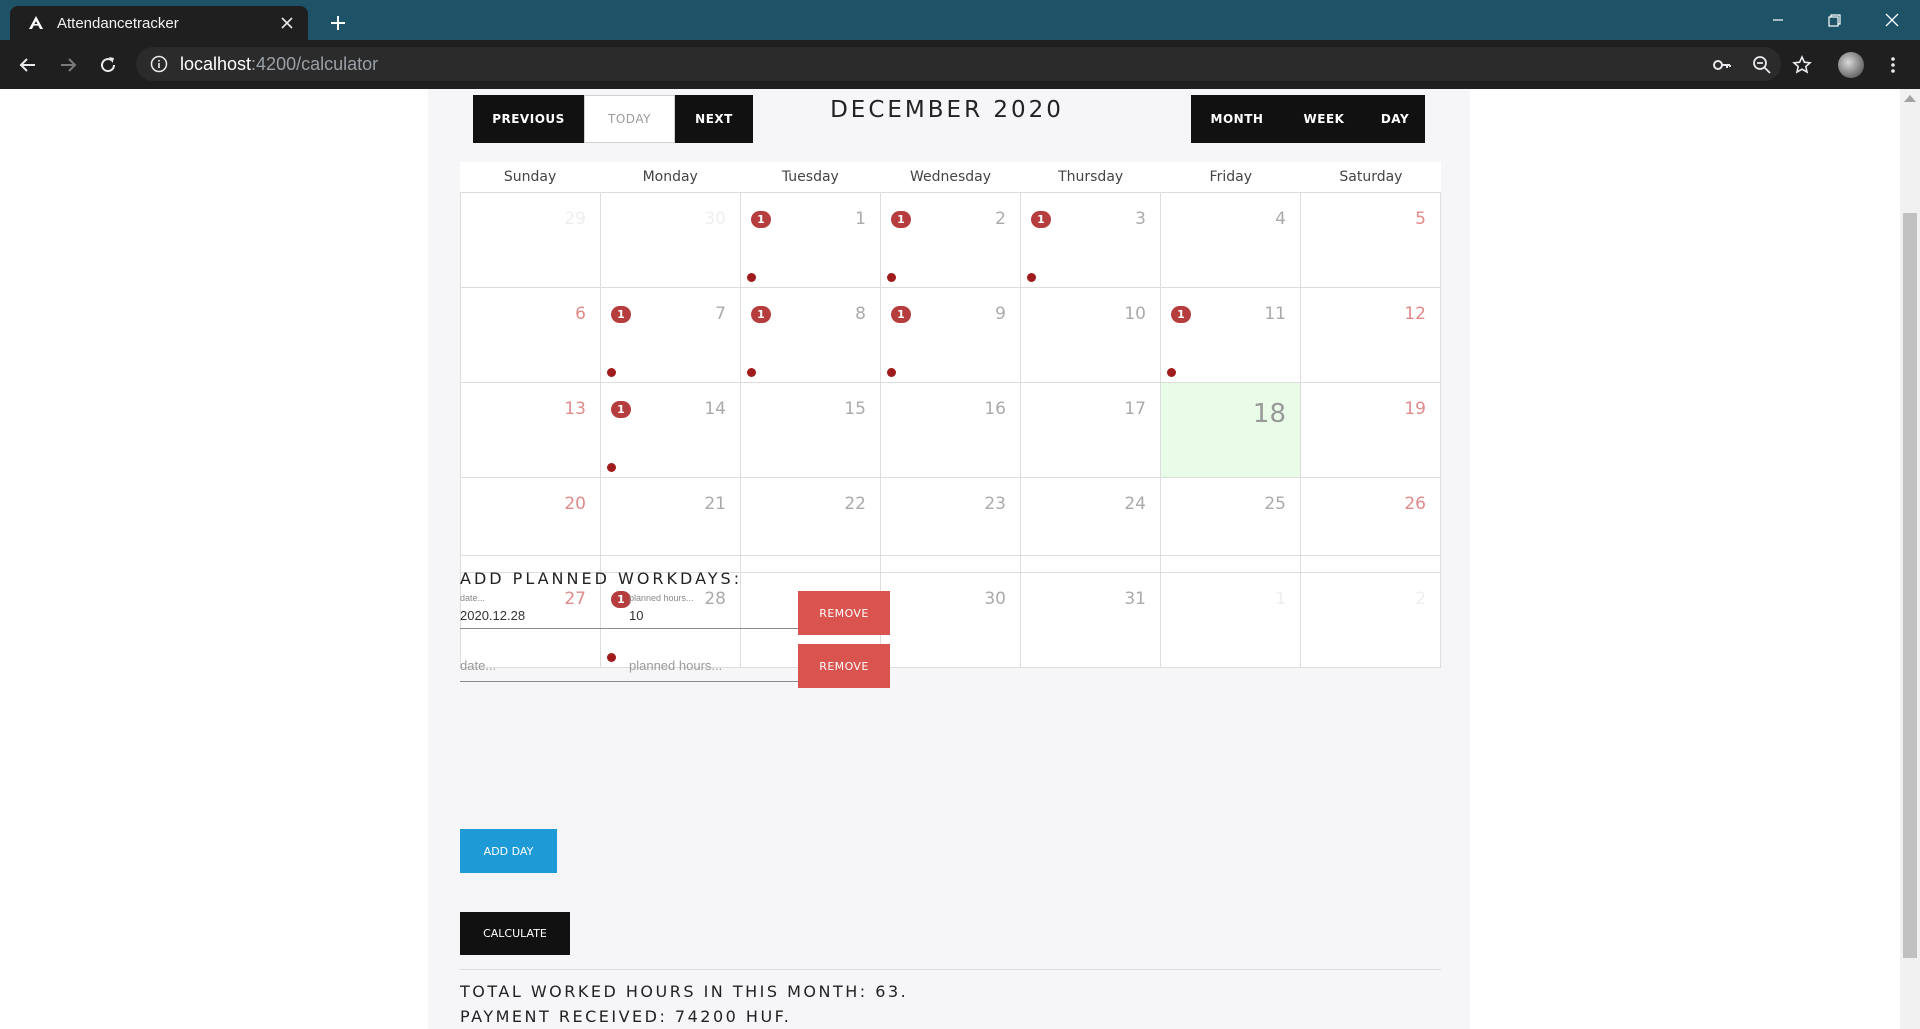 The height and width of the screenshot is (1029, 1920). I want to click on day-number: 25, so click(1275, 504).